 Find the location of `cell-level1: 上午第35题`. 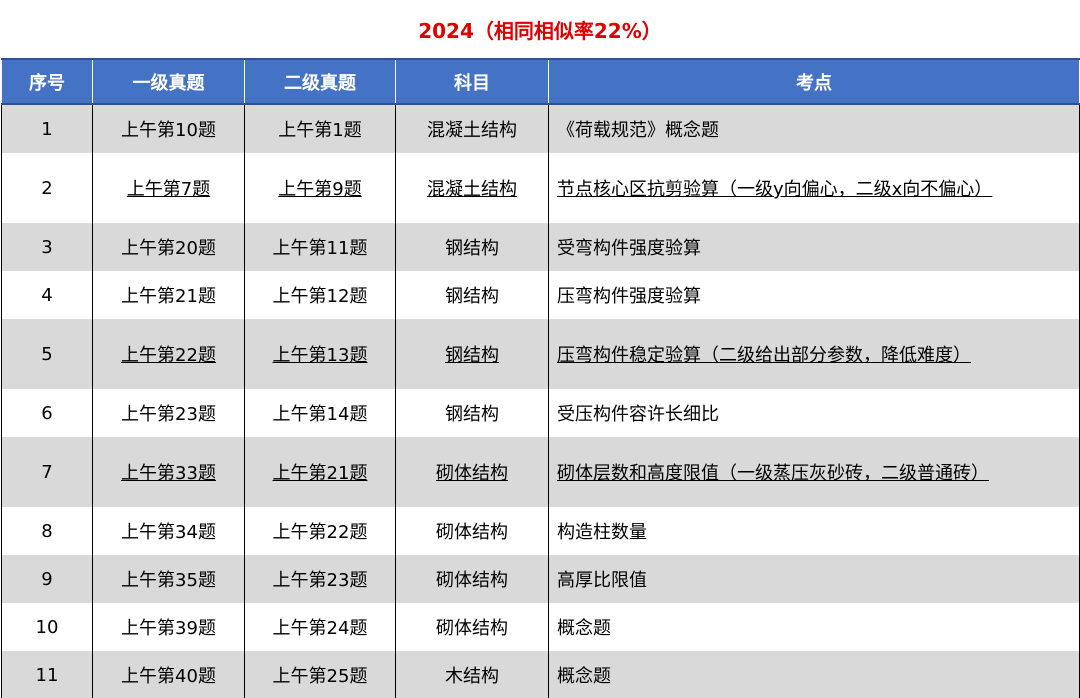

cell-level1: 上午第35题 is located at coordinates (168, 579).